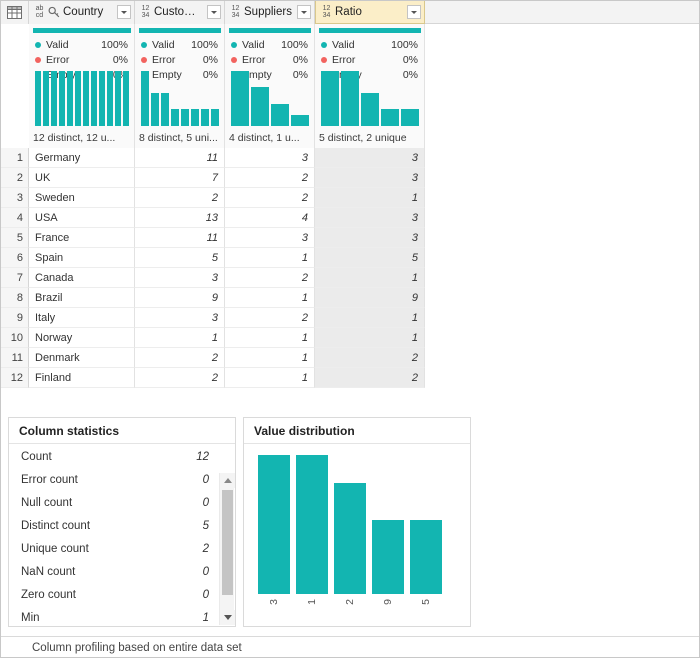 The height and width of the screenshot is (658, 700). Describe the element at coordinates (82, 318) in the screenshot. I see `cell-country: Italy` at that location.